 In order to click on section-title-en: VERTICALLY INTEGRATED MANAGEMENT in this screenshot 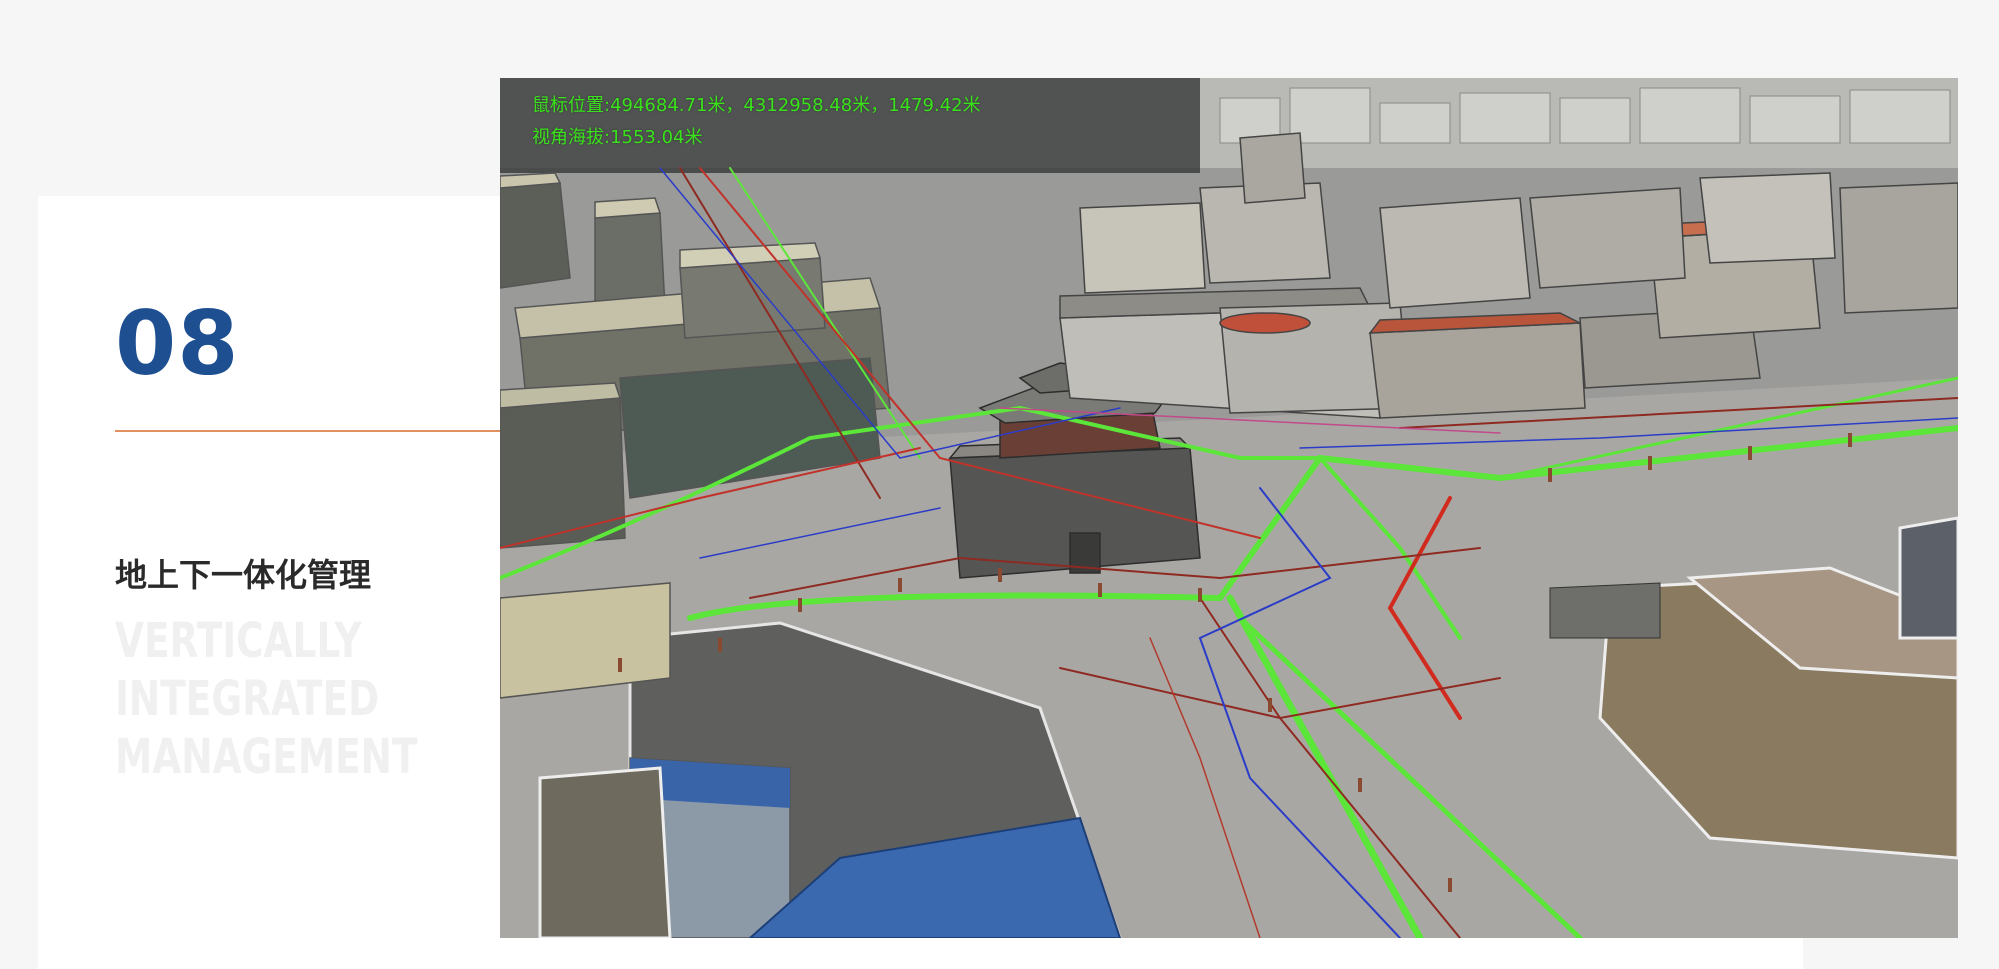, I will do `click(266, 699)`.